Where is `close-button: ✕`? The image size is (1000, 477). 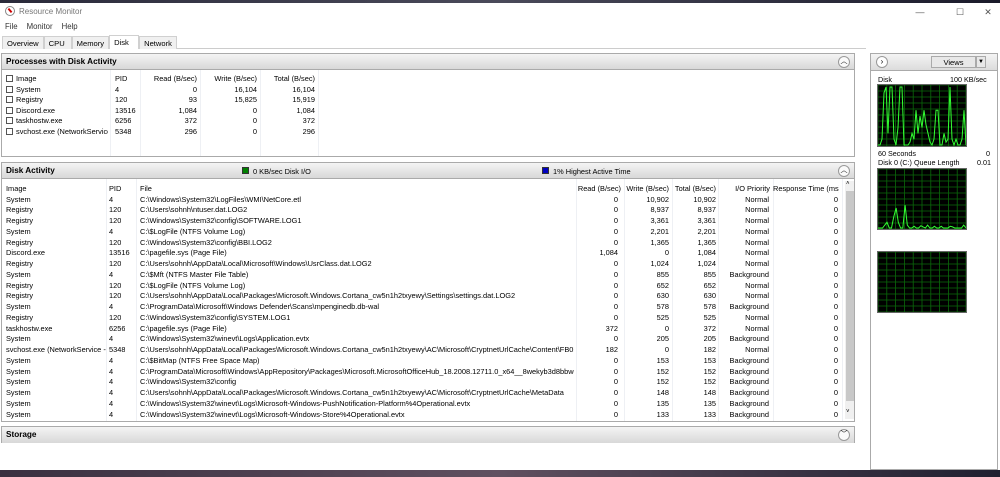 close-button: ✕ is located at coordinates (988, 14).